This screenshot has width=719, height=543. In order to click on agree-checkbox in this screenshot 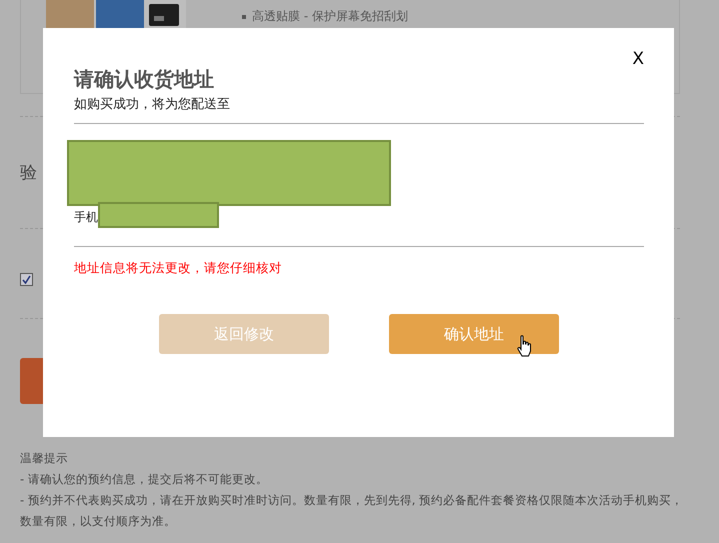, I will do `click(26, 279)`.